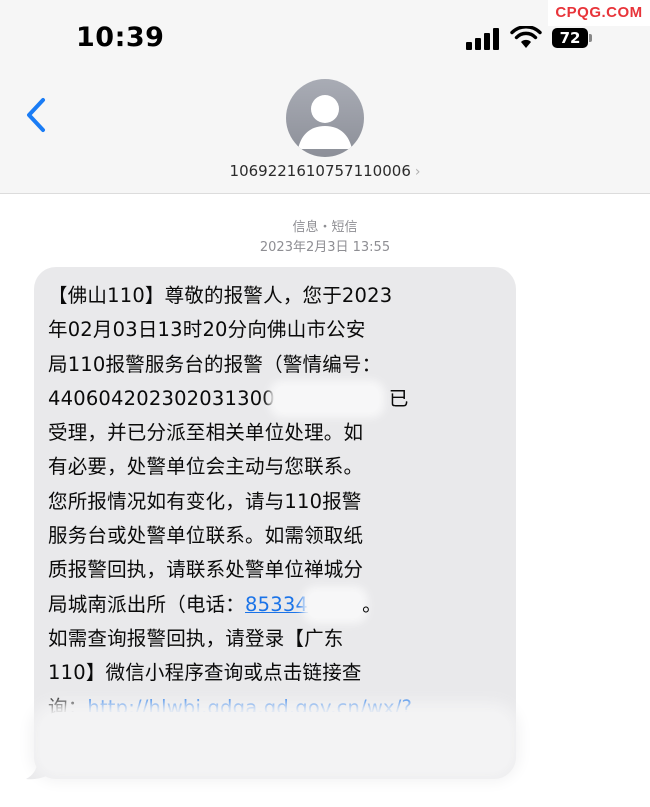 This screenshot has width=650, height=807. Describe the element at coordinates (220, 295) in the screenshot. I see `message-line: 【佛山110】尊敬的报警人，您于2023` at that location.